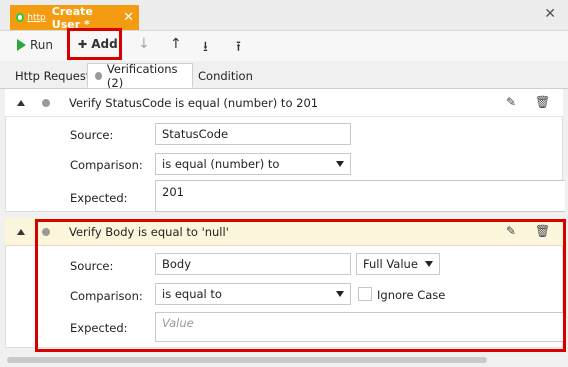  I want to click on run-label: Run, so click(42, 45).